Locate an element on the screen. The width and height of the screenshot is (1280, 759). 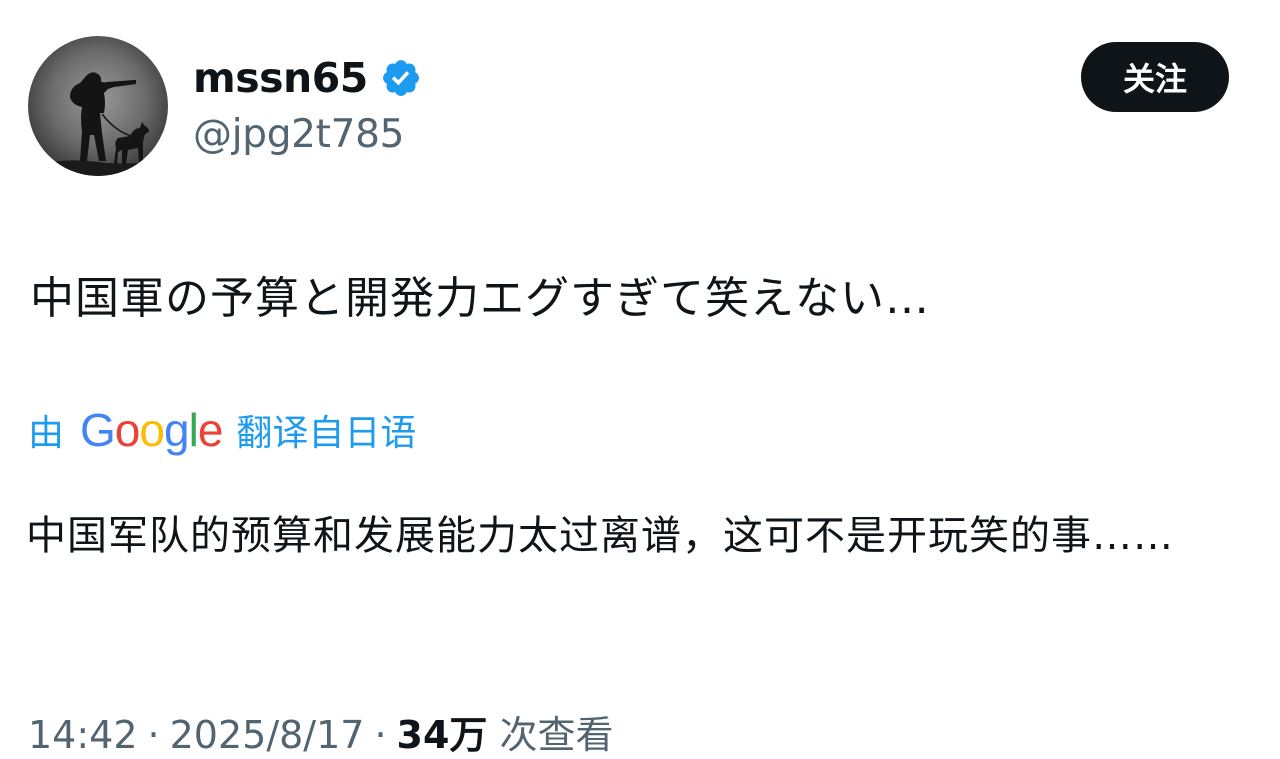
translation-suffix: 翻译自日语 is located at coordinates (326, 433).